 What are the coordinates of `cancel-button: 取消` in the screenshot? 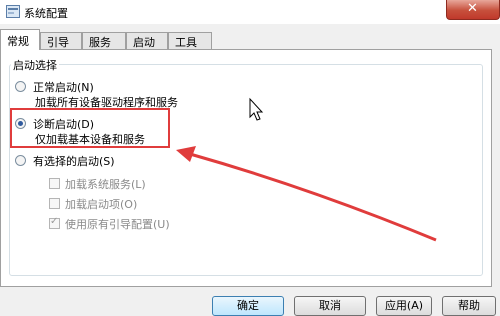 It's located at (330, 306).